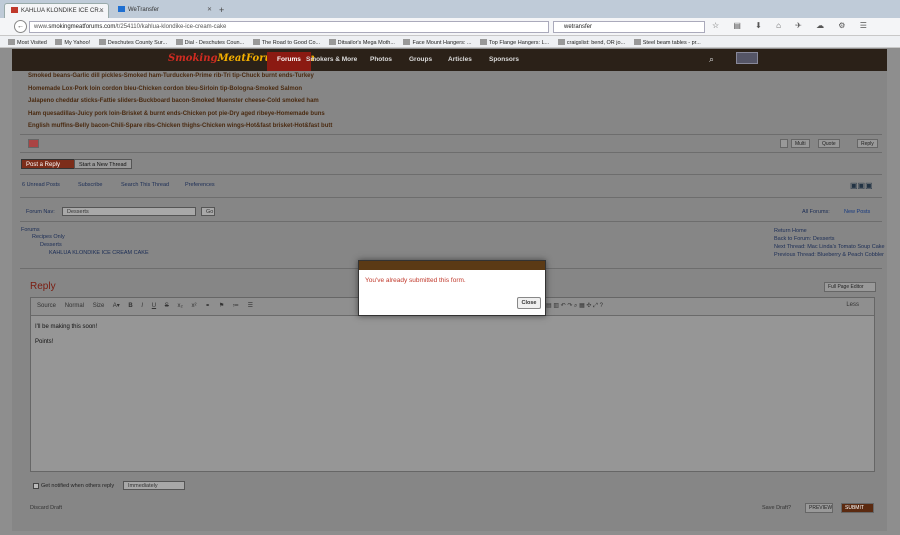  What do you see at coordinates (51, 245) in the screenshot?
I see `breadcrumb-desserts: Desserts` at bounding box center [51, 245].